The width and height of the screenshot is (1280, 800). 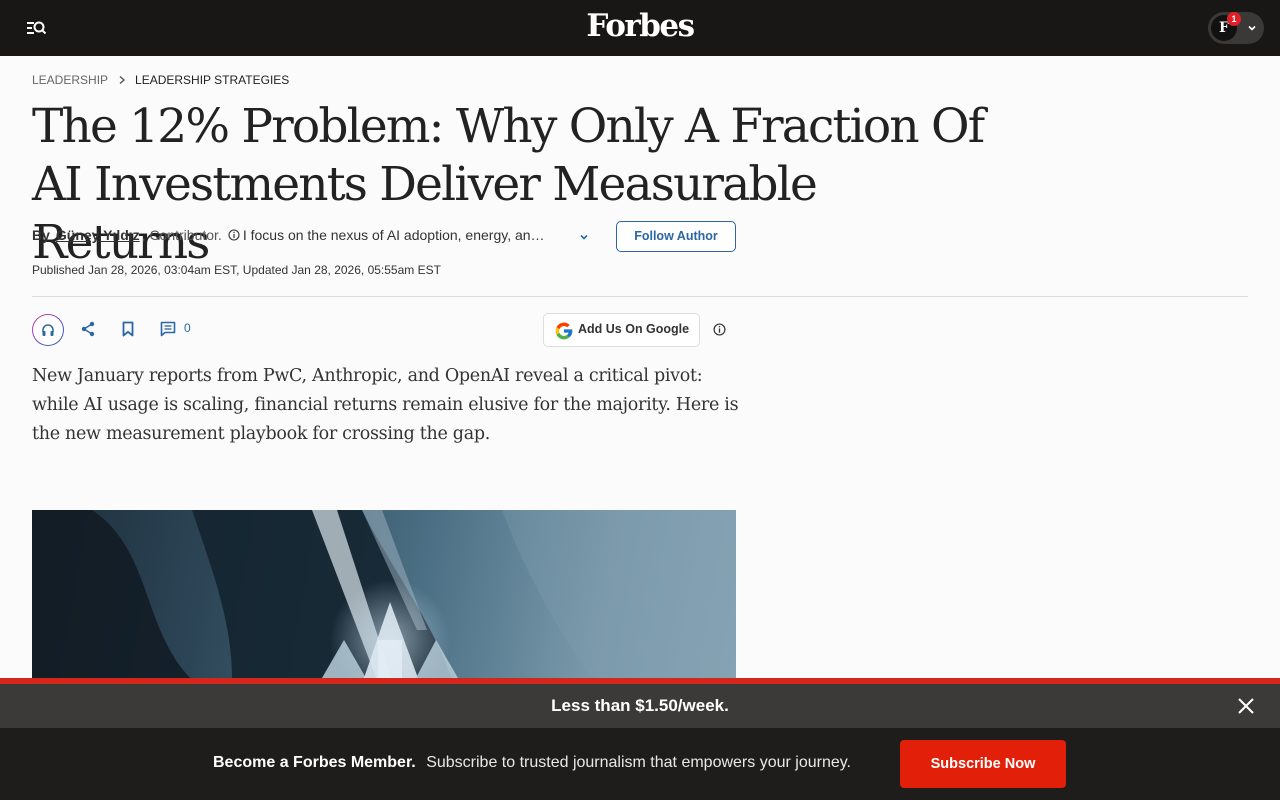 I want to click on hero-illustration, so click(x=384, y=595).